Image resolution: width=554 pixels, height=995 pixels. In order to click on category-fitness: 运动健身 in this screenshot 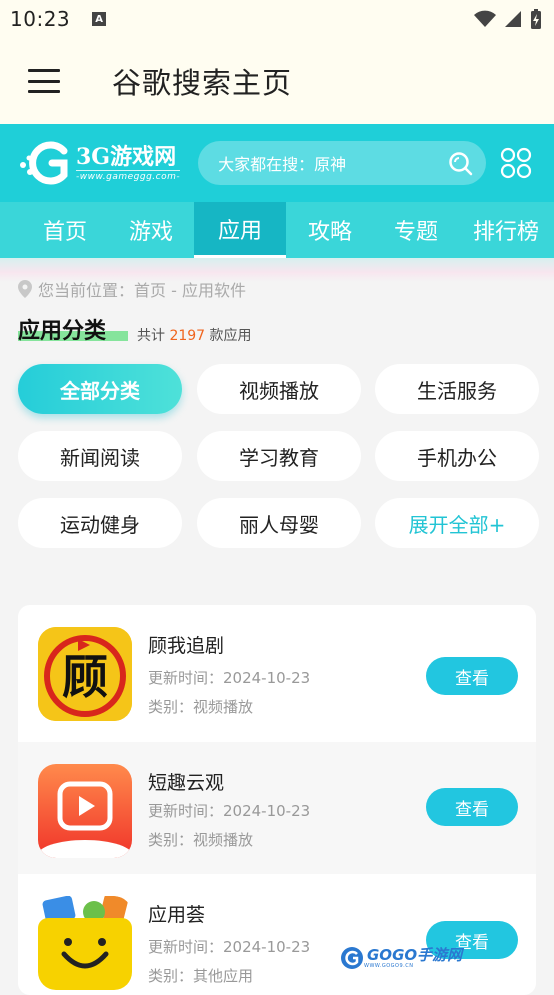, I will do `click(100, 523)`.